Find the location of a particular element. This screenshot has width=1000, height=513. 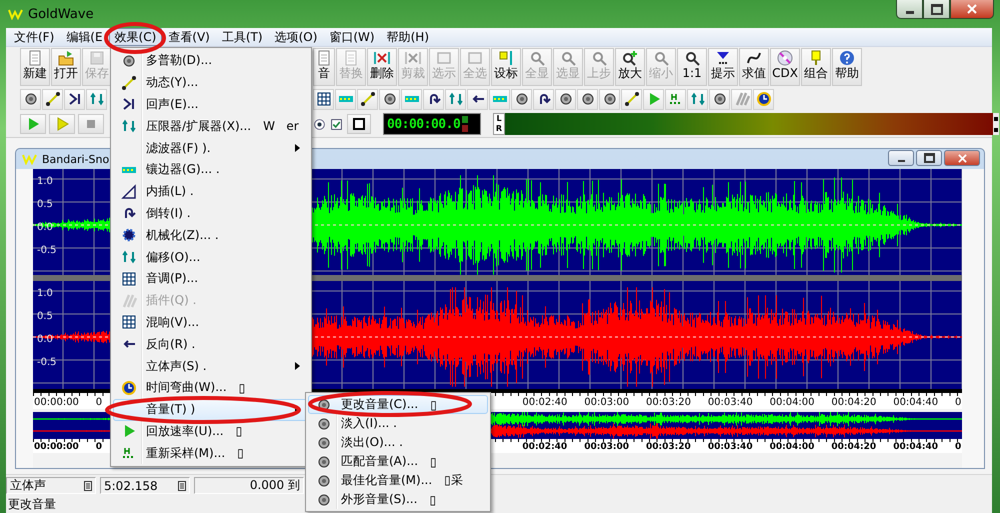

disc-icon is located at coordinates (785, 58).